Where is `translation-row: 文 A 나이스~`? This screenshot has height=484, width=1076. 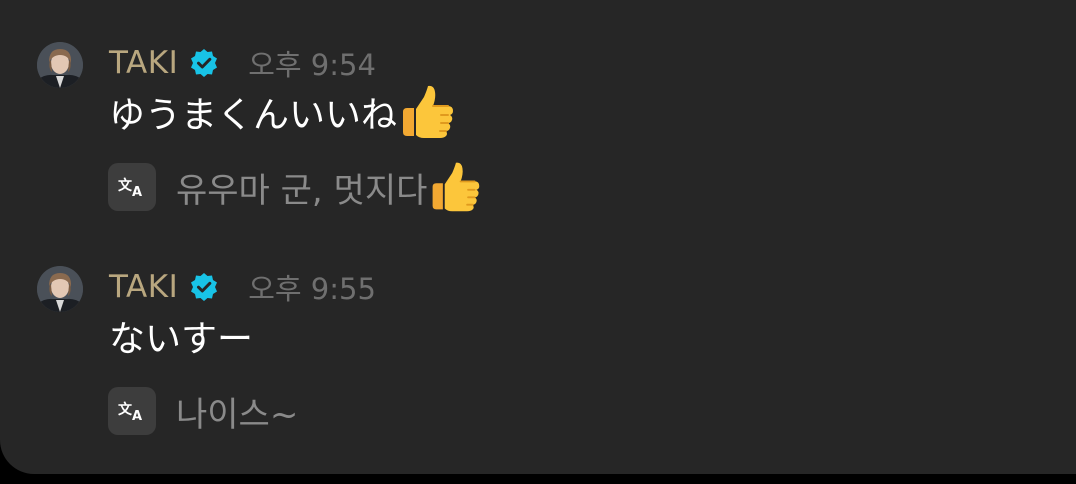 translation-row: 文 A 나이스~ is located at coordinates (203, 411).